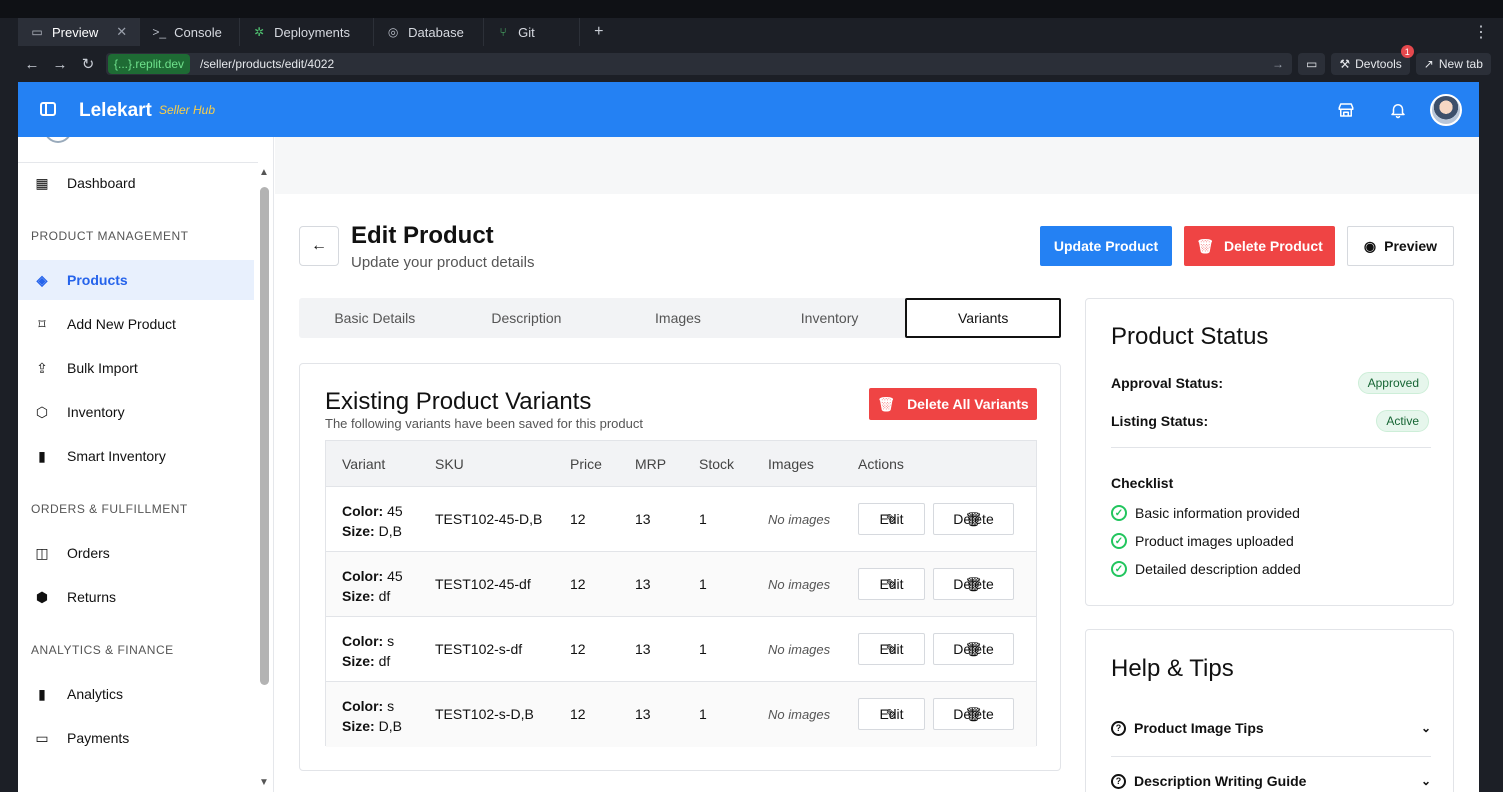 The width and height of the screenshot is (1503, 792). What do you see at coordinates (1271, 776) in the screenshot?
I see `accordion-description-writing-guide: ? Description Writing Guide ⌄` at bounding box center [1271, 776].